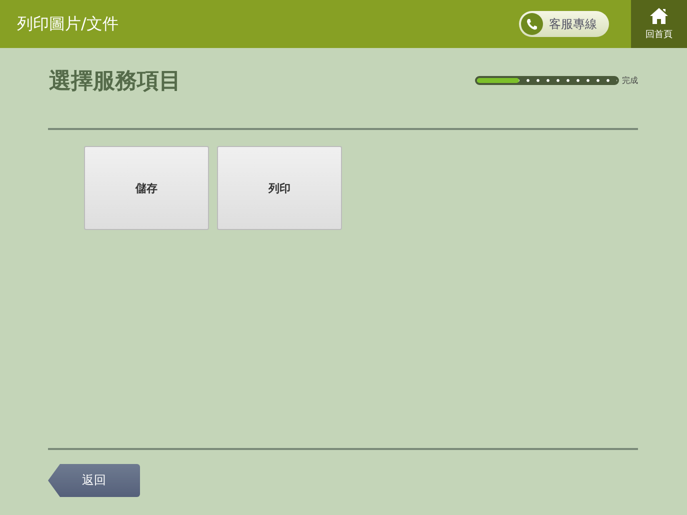  I want to click on option-button: 儲存, so click(146, 188).